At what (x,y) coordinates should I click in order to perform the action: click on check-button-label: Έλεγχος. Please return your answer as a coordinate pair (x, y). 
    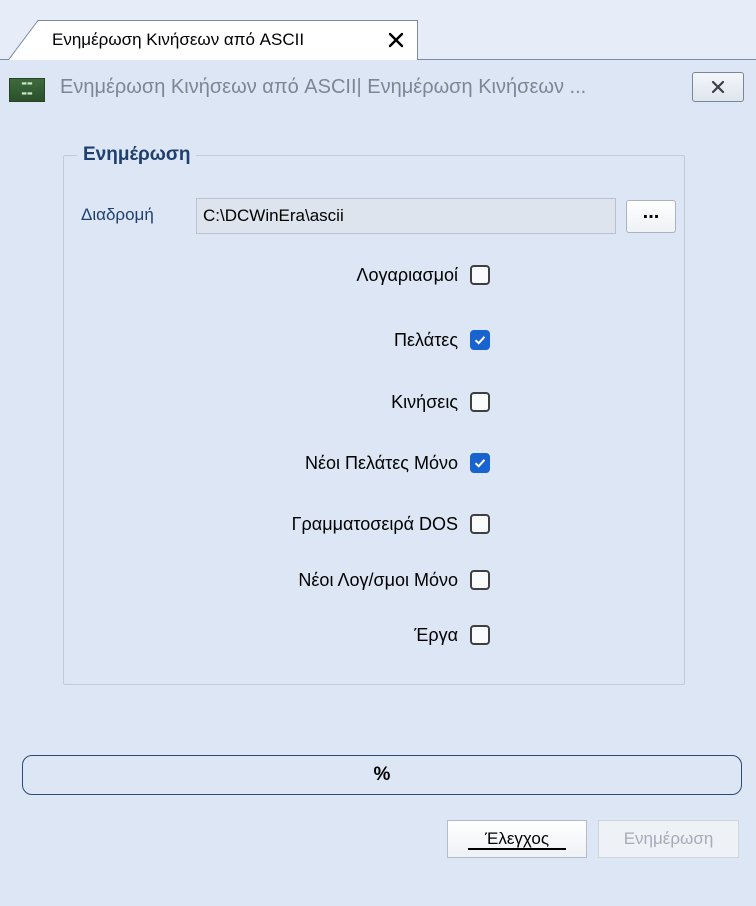
    Looking at the image, I should click on (517, 838).